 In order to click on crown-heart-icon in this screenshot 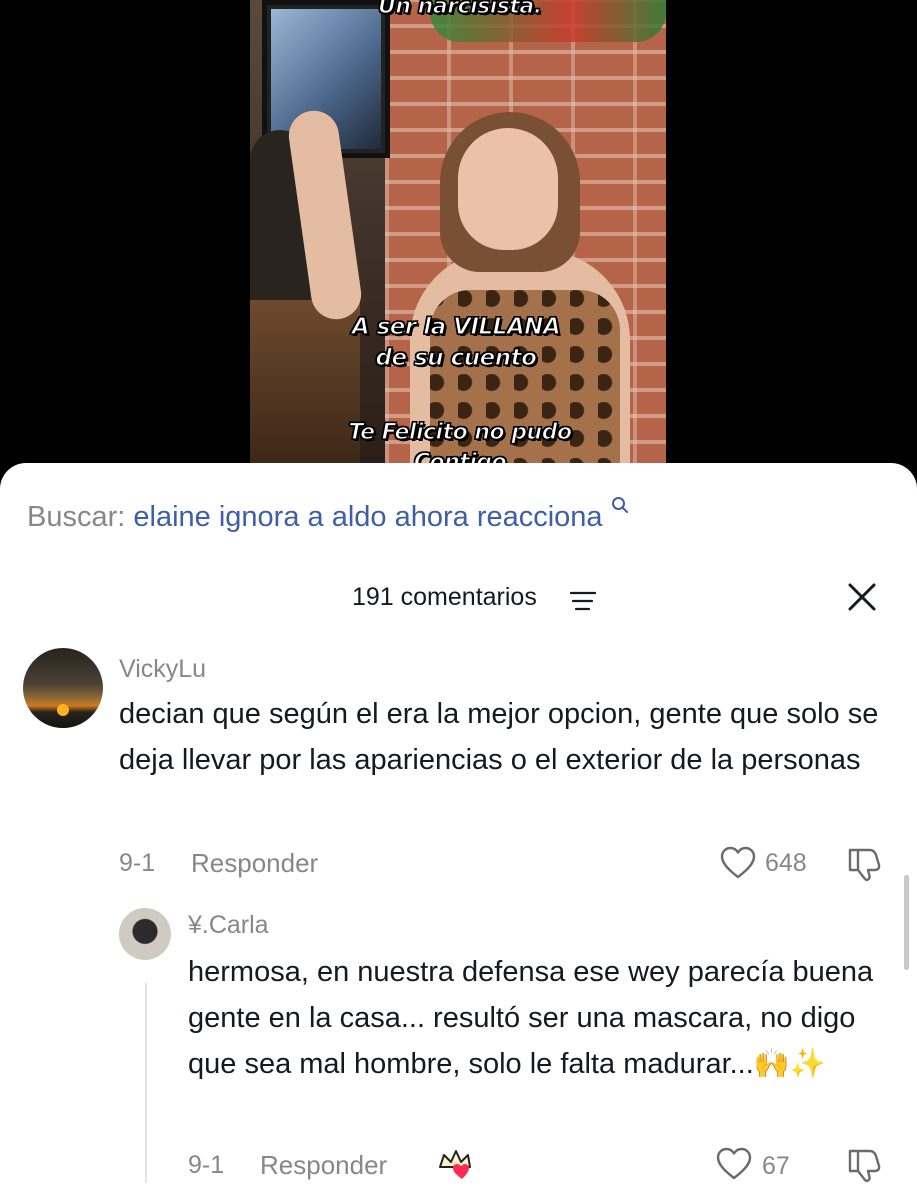, I will do `click(456, 1167)`.